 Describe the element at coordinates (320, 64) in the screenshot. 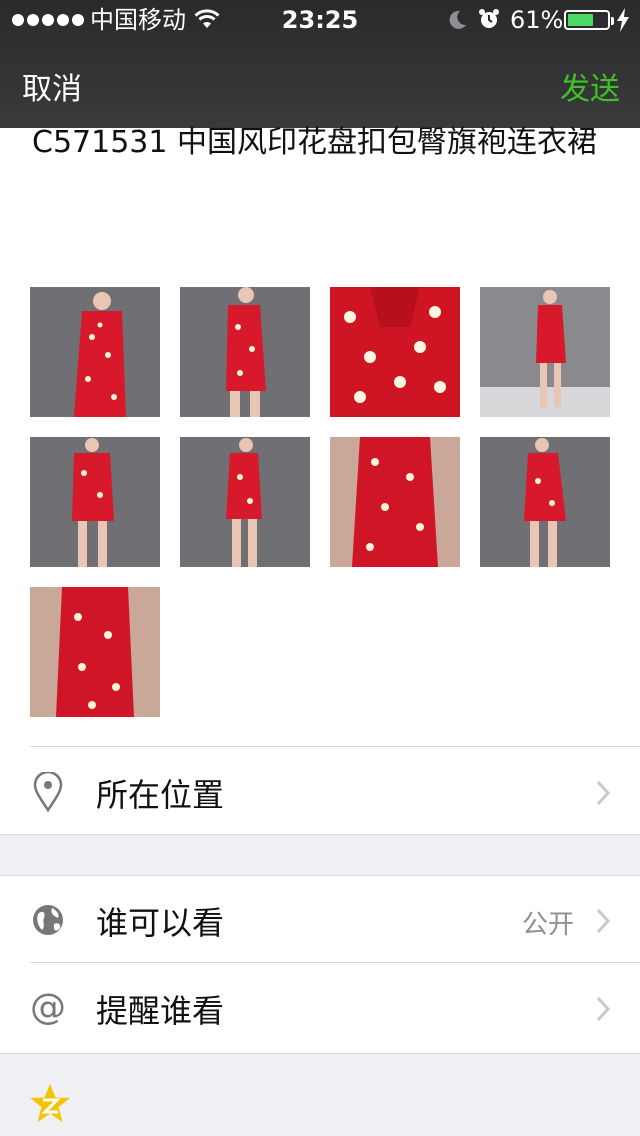

I see `top-bar: 中国移动 23:25 61% 取消 发送` at that location.